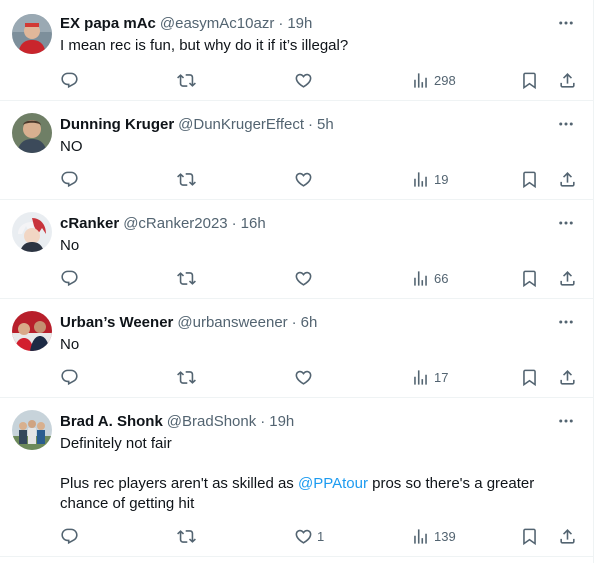 The height and width of the screenshot is (563, 594). Describe the element at coordinates (116, 443) in the screenshot. I see `tweet-text-line: Definitely not fair` at that location.